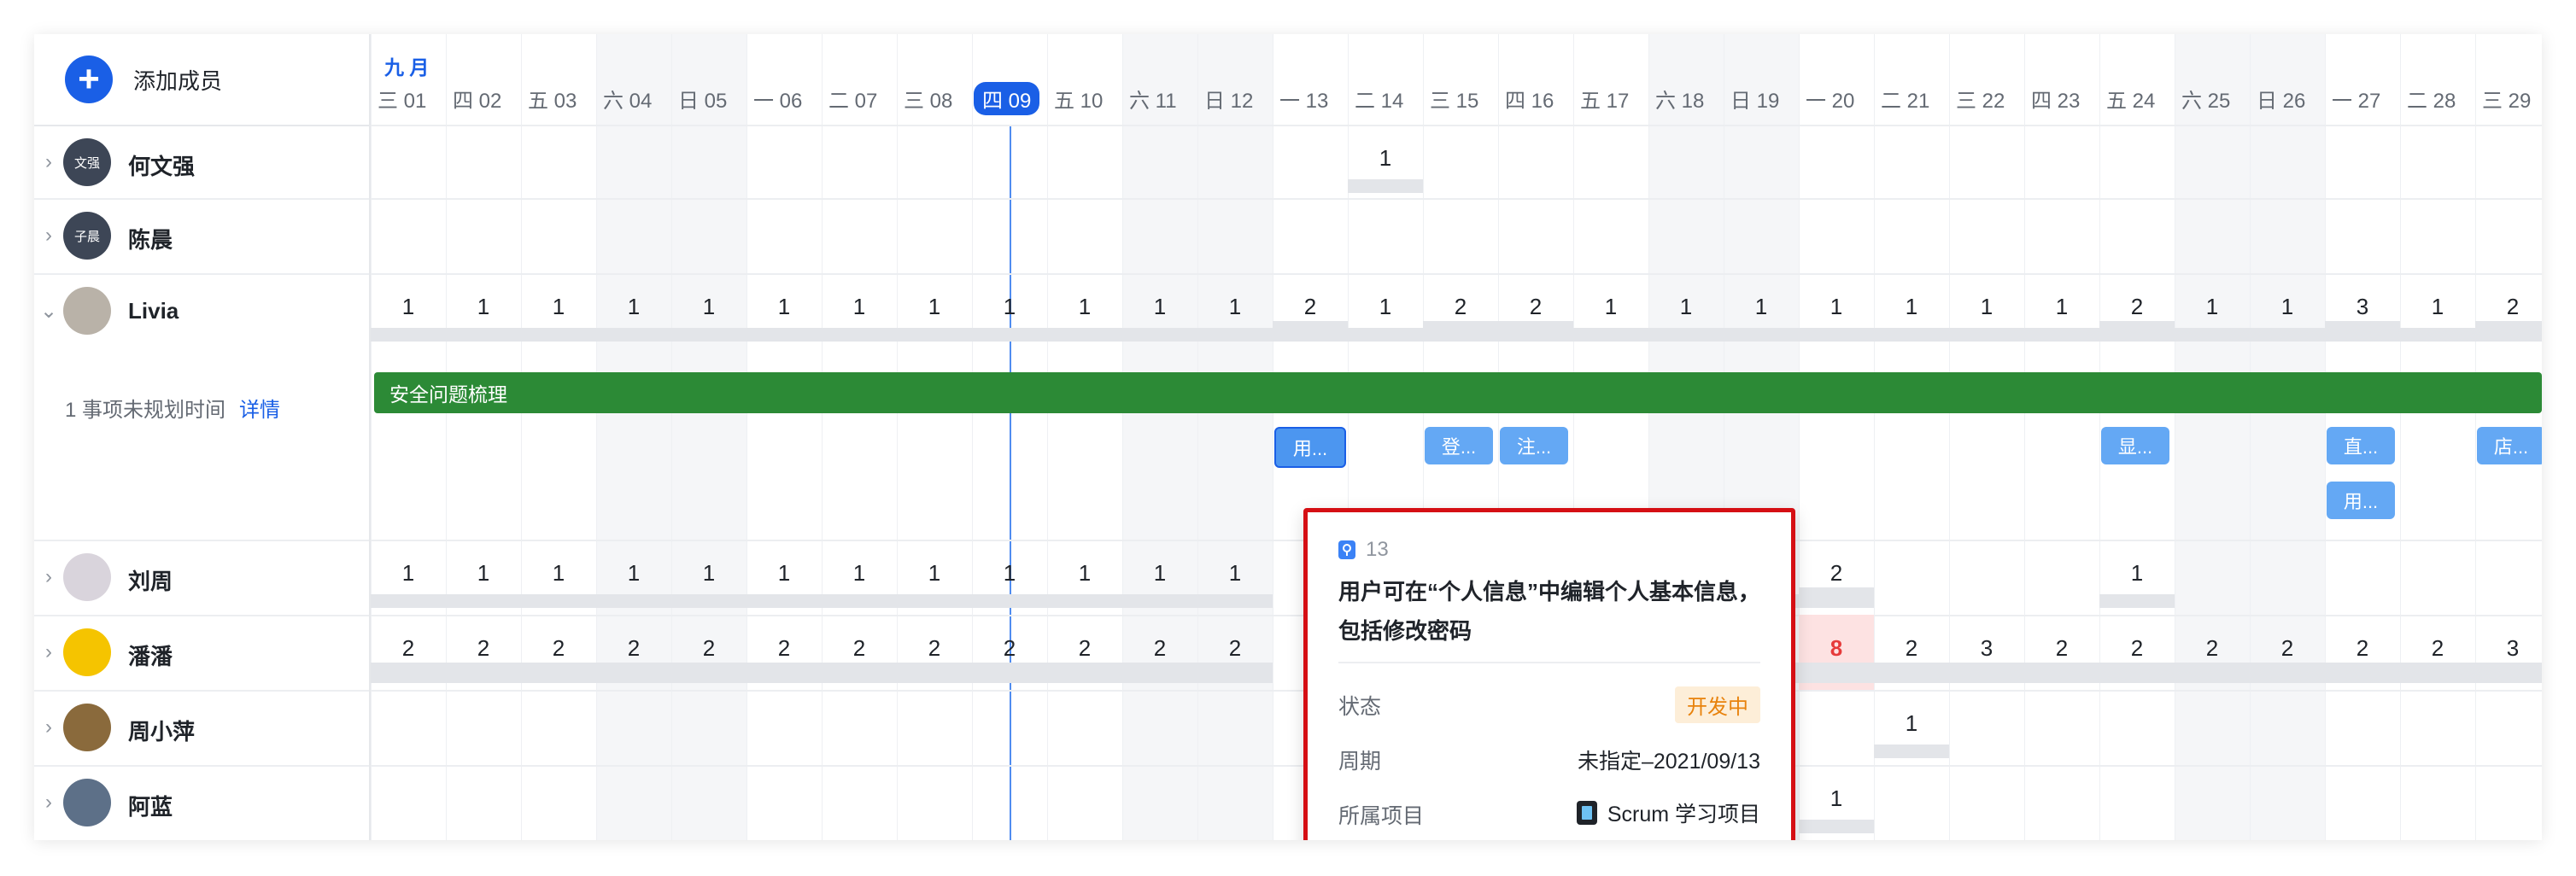 Image resolution: width=2576 pixels, height=876 pixels. Describe the element at coordinates (2506, 99) in the screenshot. I see `day-header: 三 29` at that location.